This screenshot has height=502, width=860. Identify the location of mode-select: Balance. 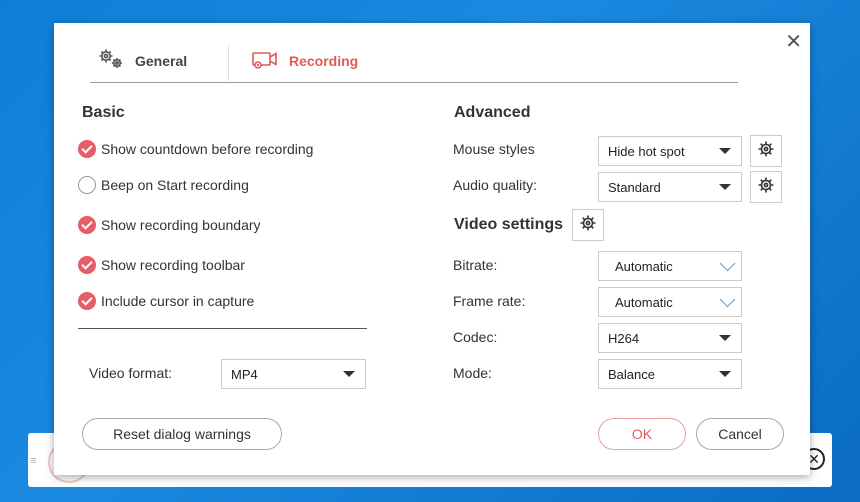
(670, 374).